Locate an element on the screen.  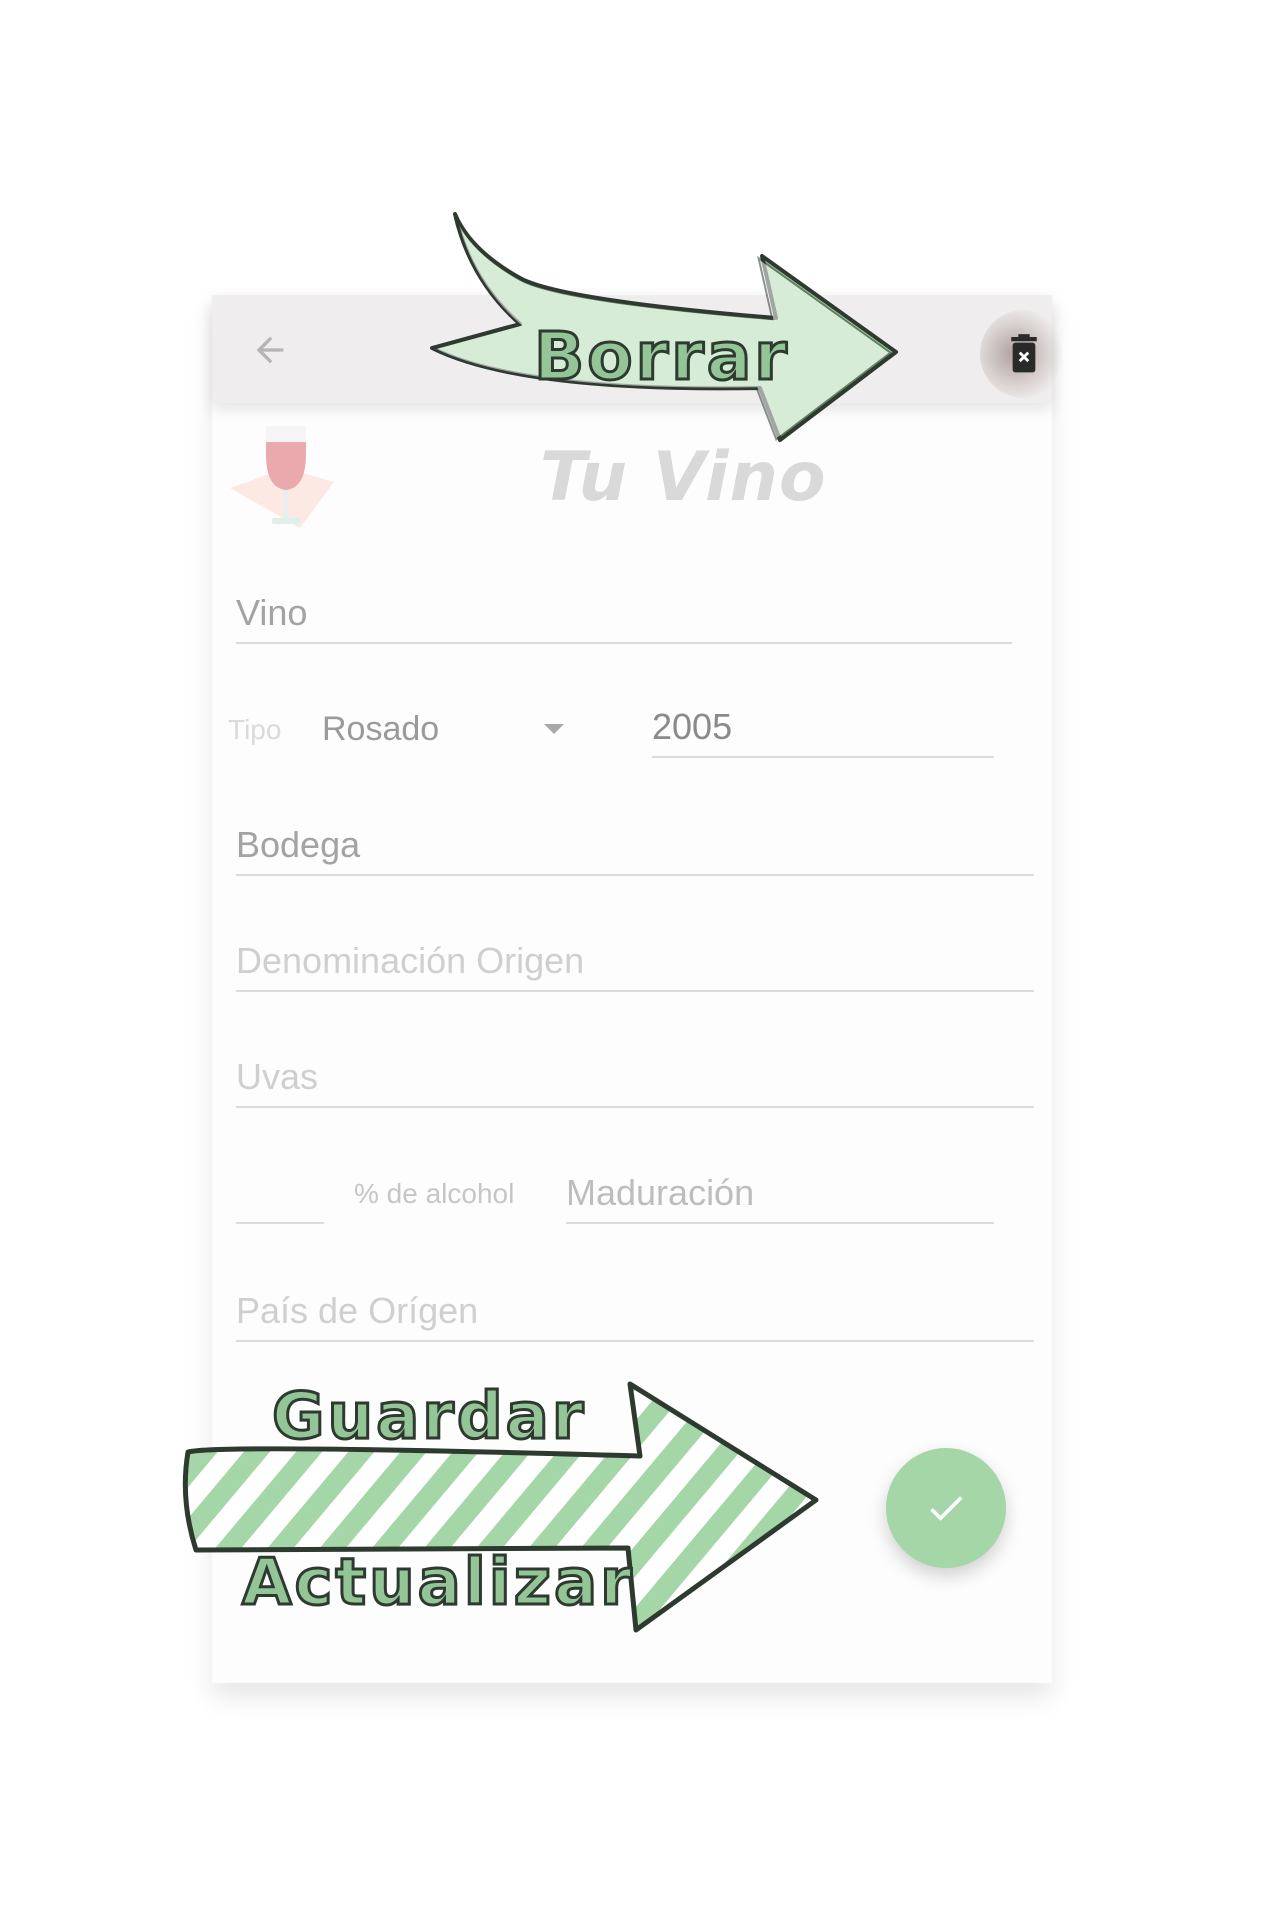
year-value: 2005 is located at coordinates (692, 726).